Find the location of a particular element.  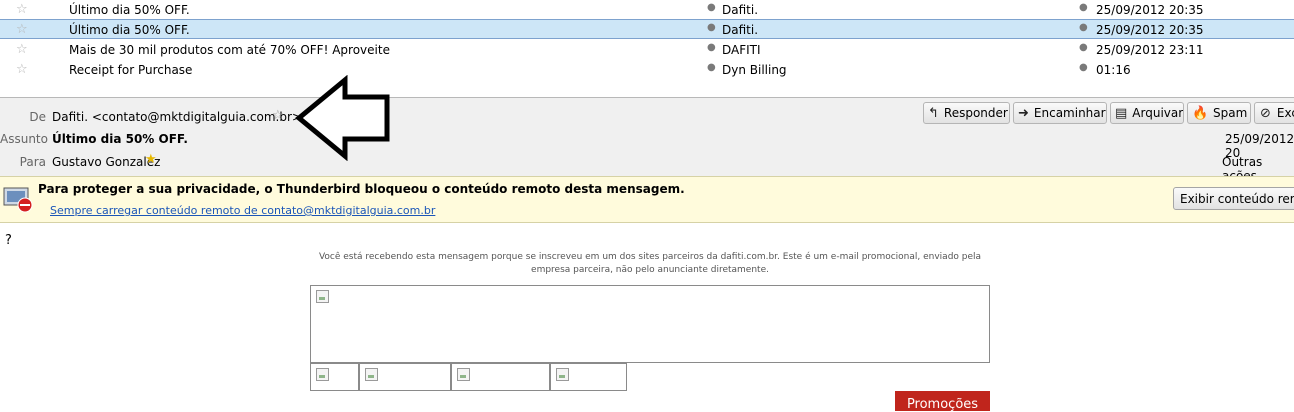

reply-button: ↰ Responder is located at coordinates (966, 113).